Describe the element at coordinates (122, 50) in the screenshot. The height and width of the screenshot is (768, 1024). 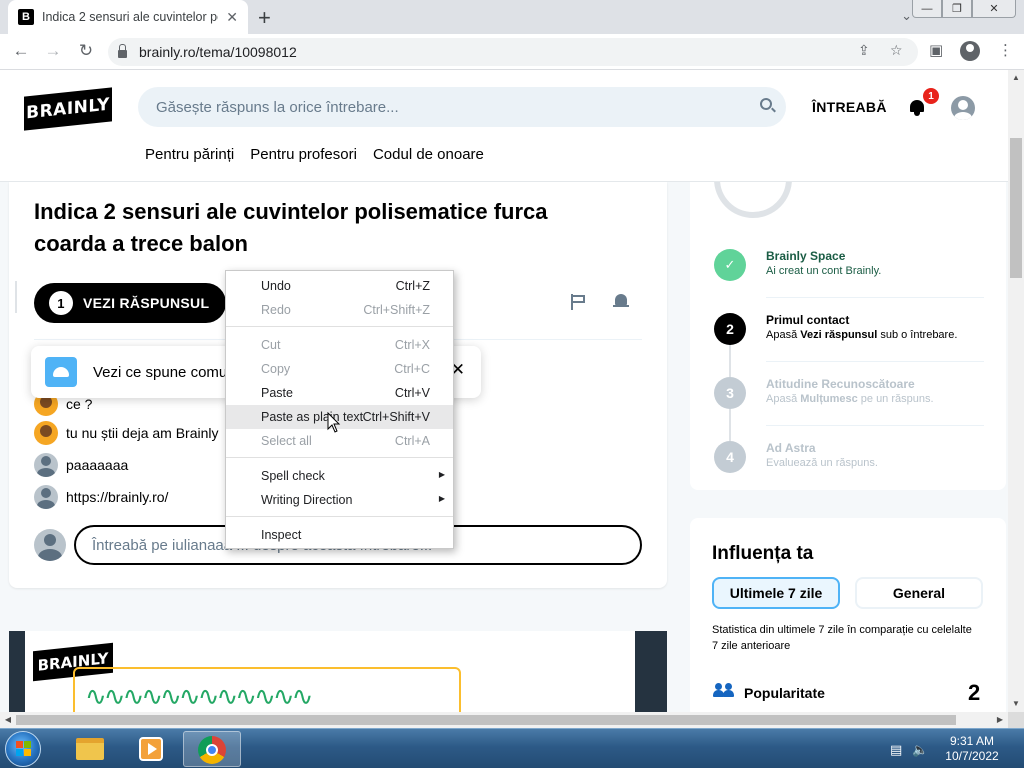
I see `lock-icon` at that location.